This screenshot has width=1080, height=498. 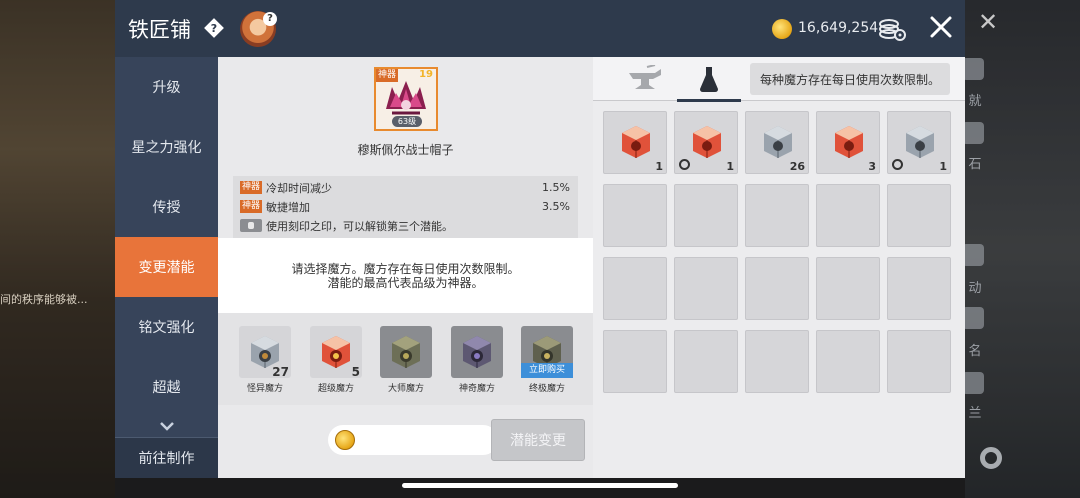 I want to click on buy-now-badge: 立即购买, so click(x=547, y=370).